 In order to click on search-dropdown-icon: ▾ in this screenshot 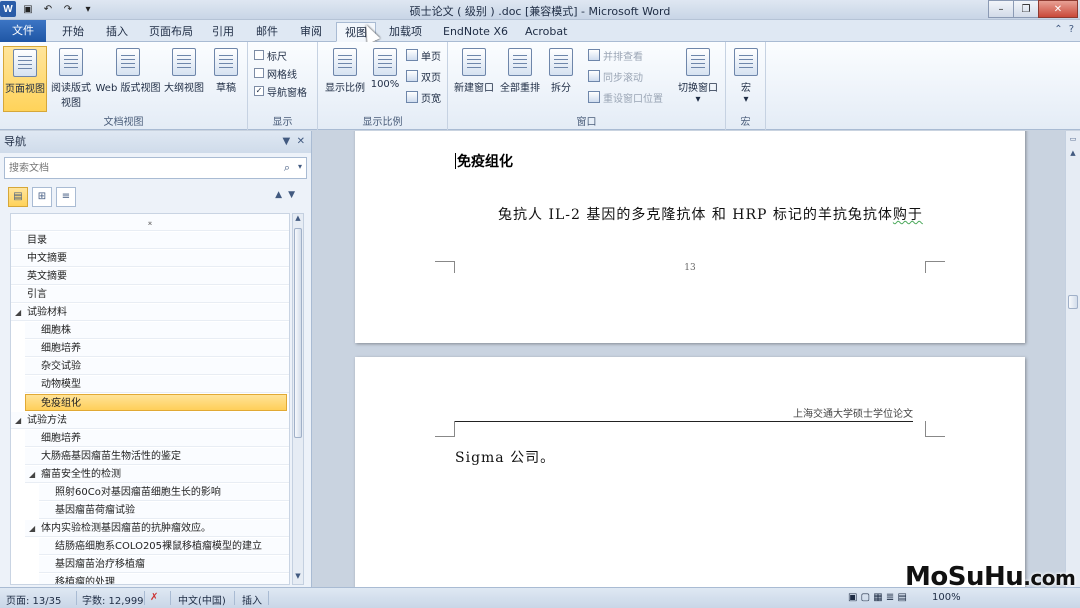, I will do `click(300, 166)`.